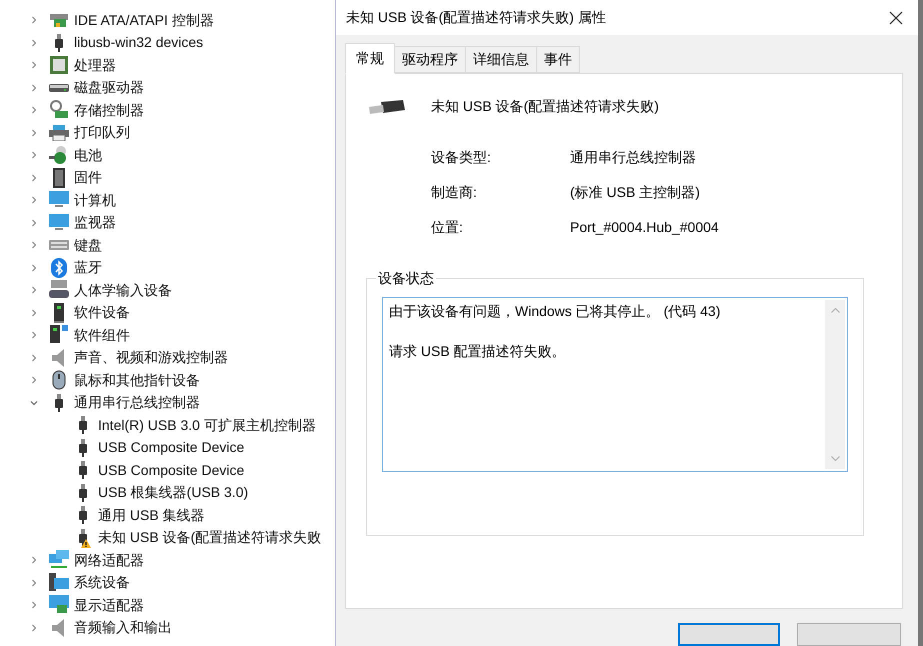  I want to click on tree-item-label: 音频输入和输出, so click(123, 628).